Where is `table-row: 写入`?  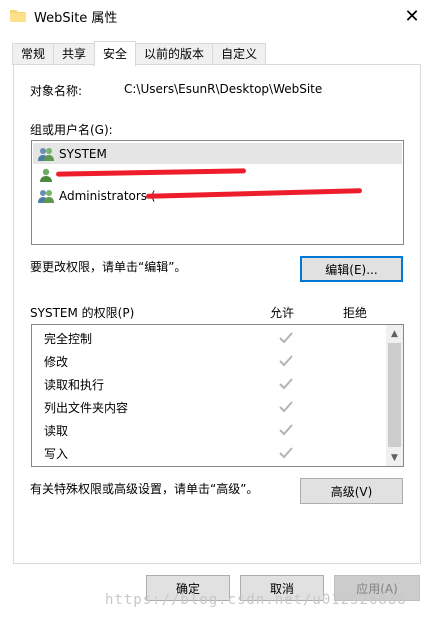
table-row: 写入 is located at coordinates (56, 453).